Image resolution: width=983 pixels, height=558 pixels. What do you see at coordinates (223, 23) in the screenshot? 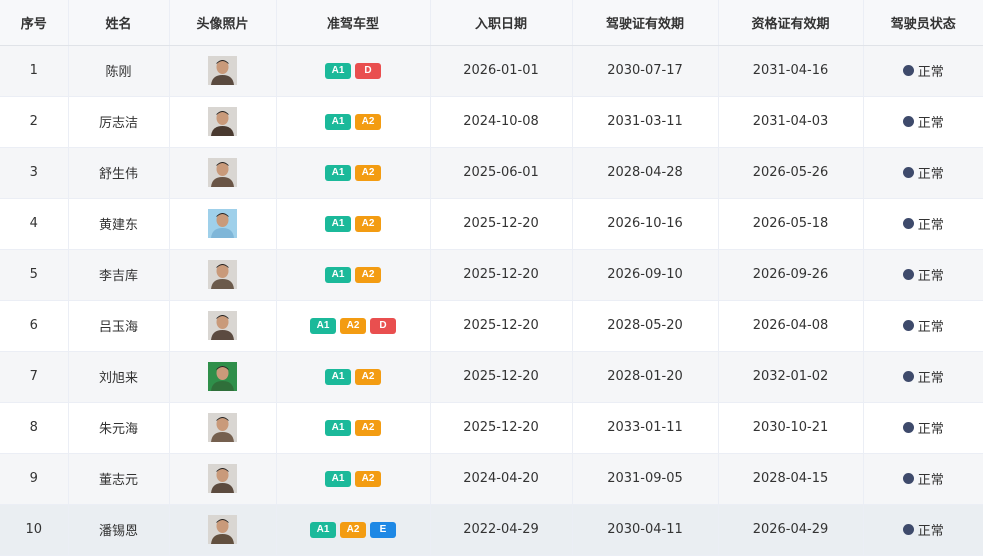
I see `column-header-photo: 头像照片` at bounding box center [223, 23].